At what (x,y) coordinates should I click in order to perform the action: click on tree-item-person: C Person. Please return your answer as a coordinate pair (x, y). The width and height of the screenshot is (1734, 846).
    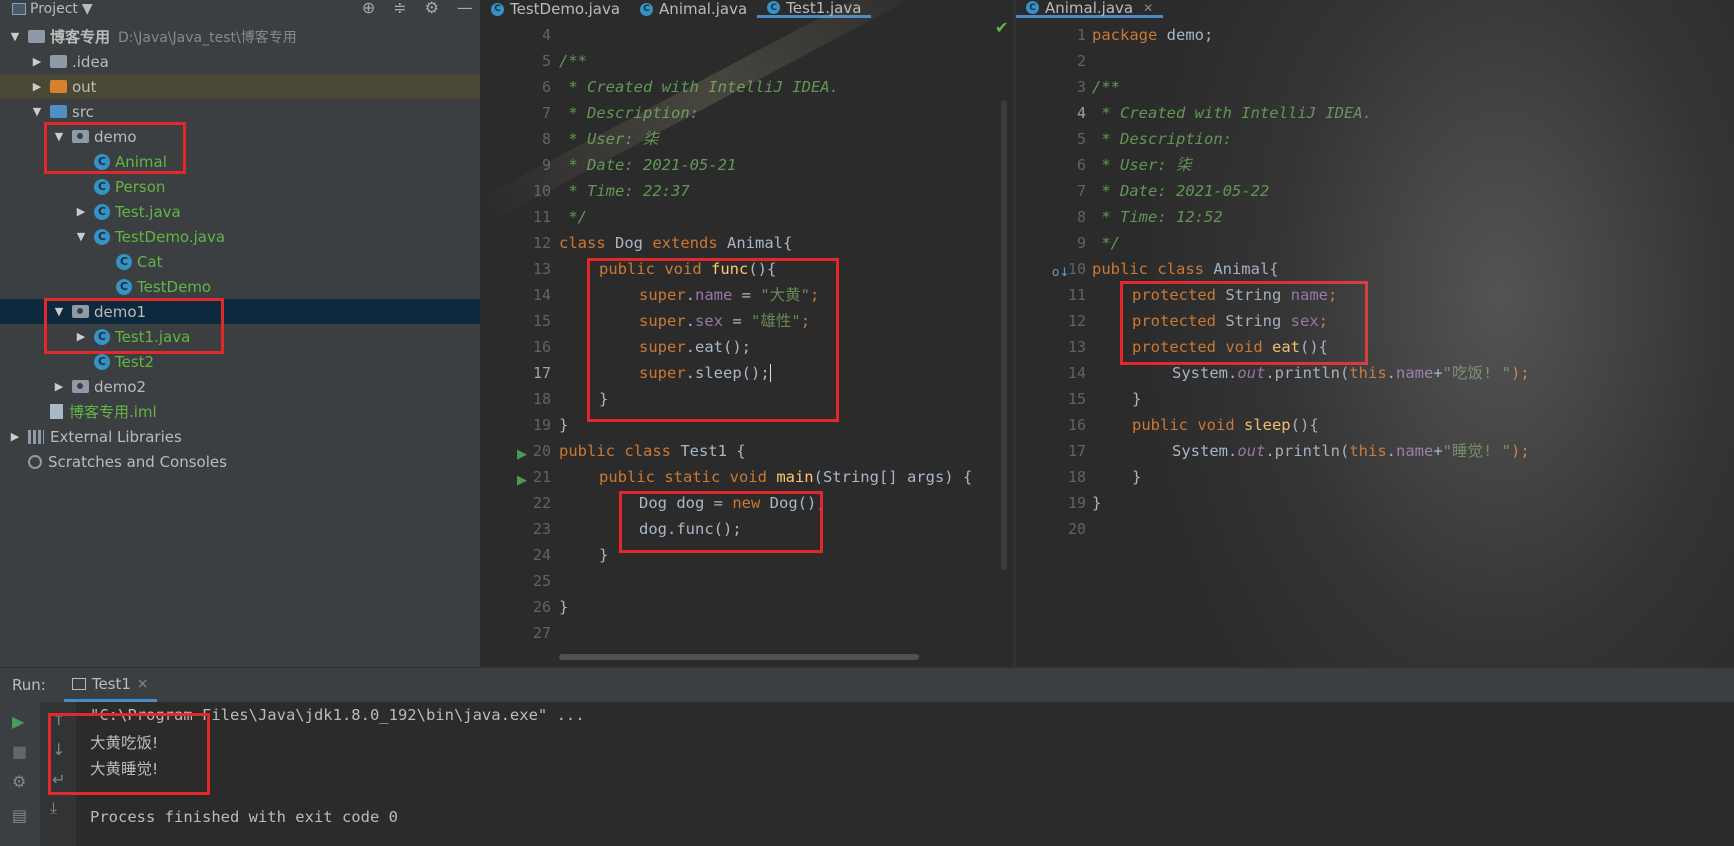
    Looking at the image, I should click on (240, 186).